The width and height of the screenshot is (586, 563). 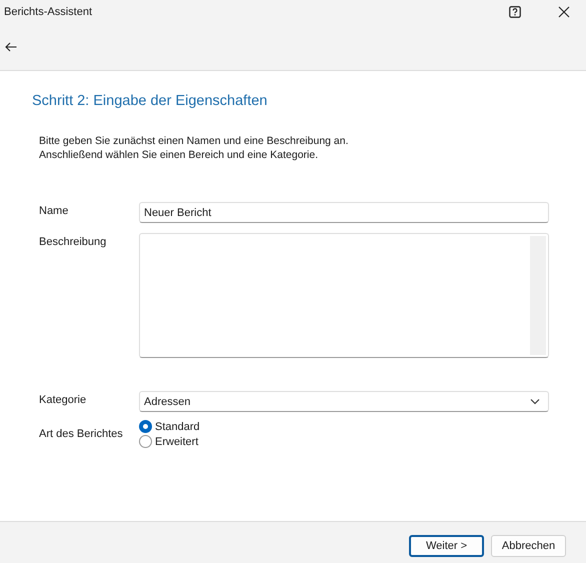 What do you see at coordinates (446, 545) in the screenshot?
I see `next-button: Weiter >` at bounding box center [446, 545].